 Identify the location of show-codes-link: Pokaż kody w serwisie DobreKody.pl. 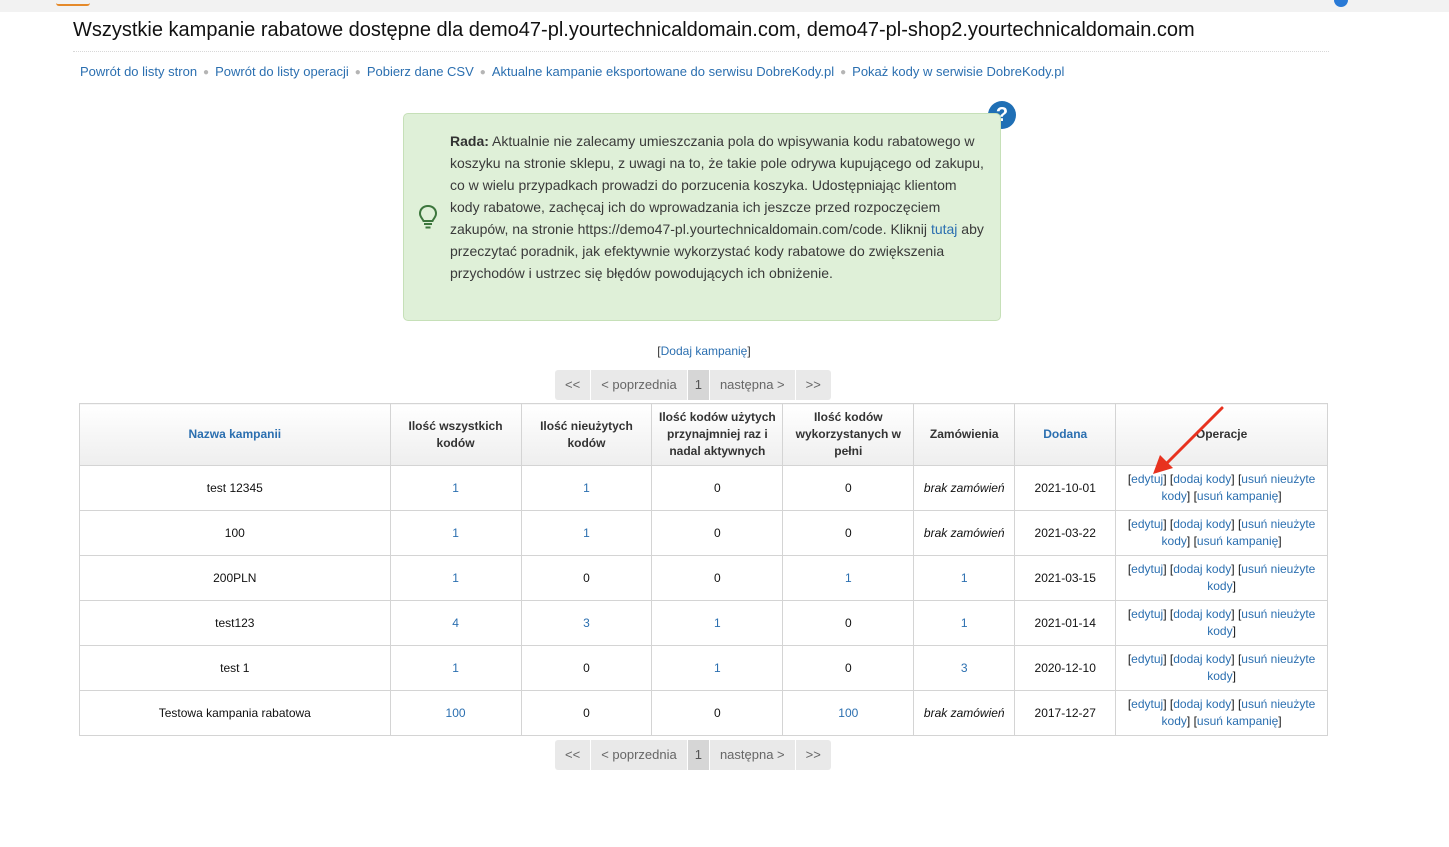
(958, 71).